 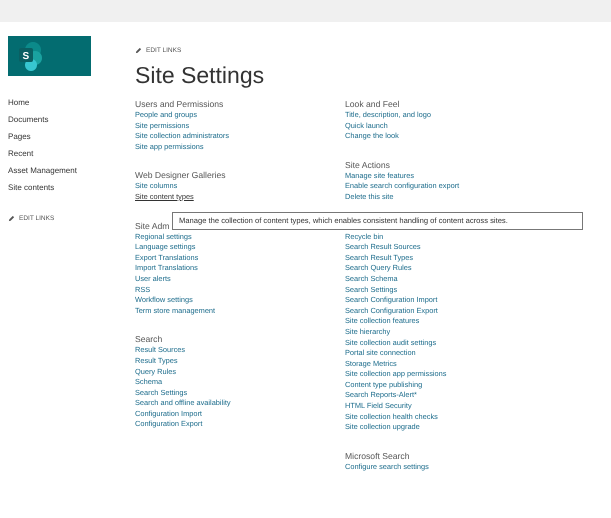 I want to click on section-heading: Microsoft Search, so click(x=377, y=456).